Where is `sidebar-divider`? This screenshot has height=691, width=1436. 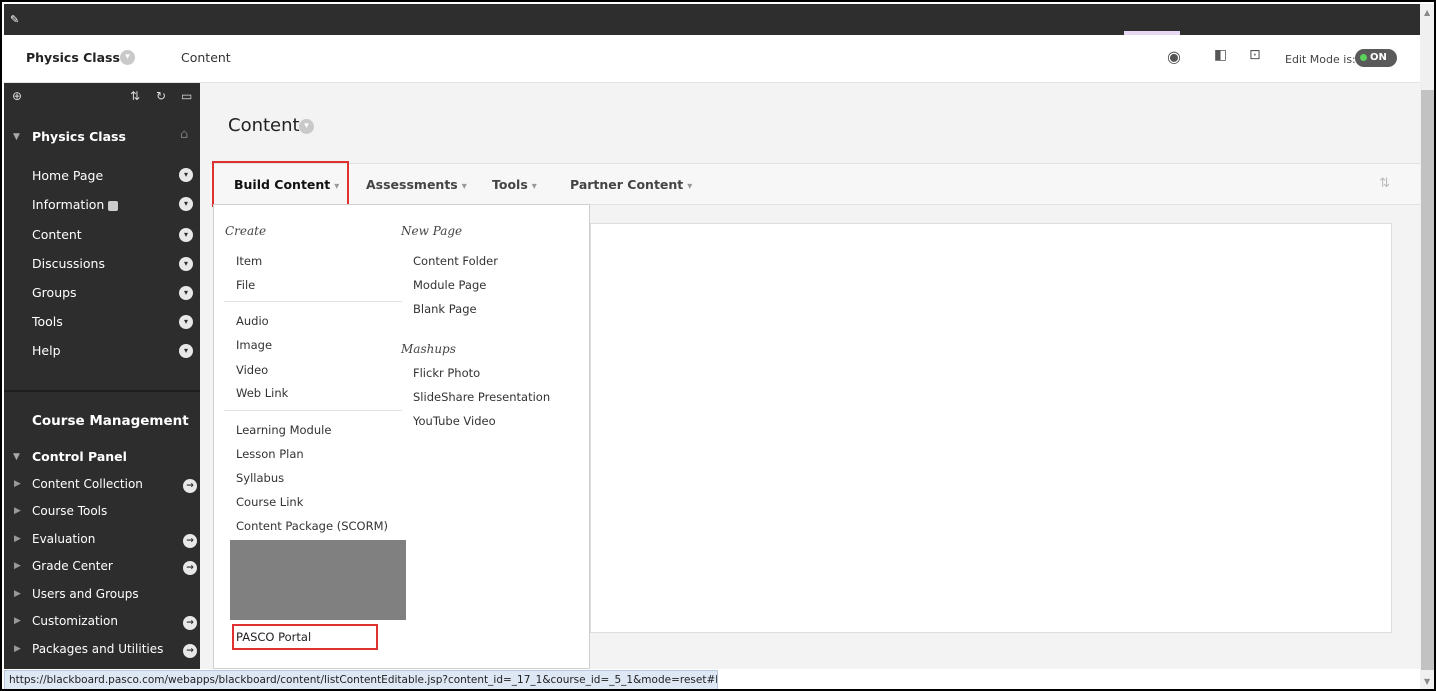 sidebar-divider is located at coordinates (102, 391).